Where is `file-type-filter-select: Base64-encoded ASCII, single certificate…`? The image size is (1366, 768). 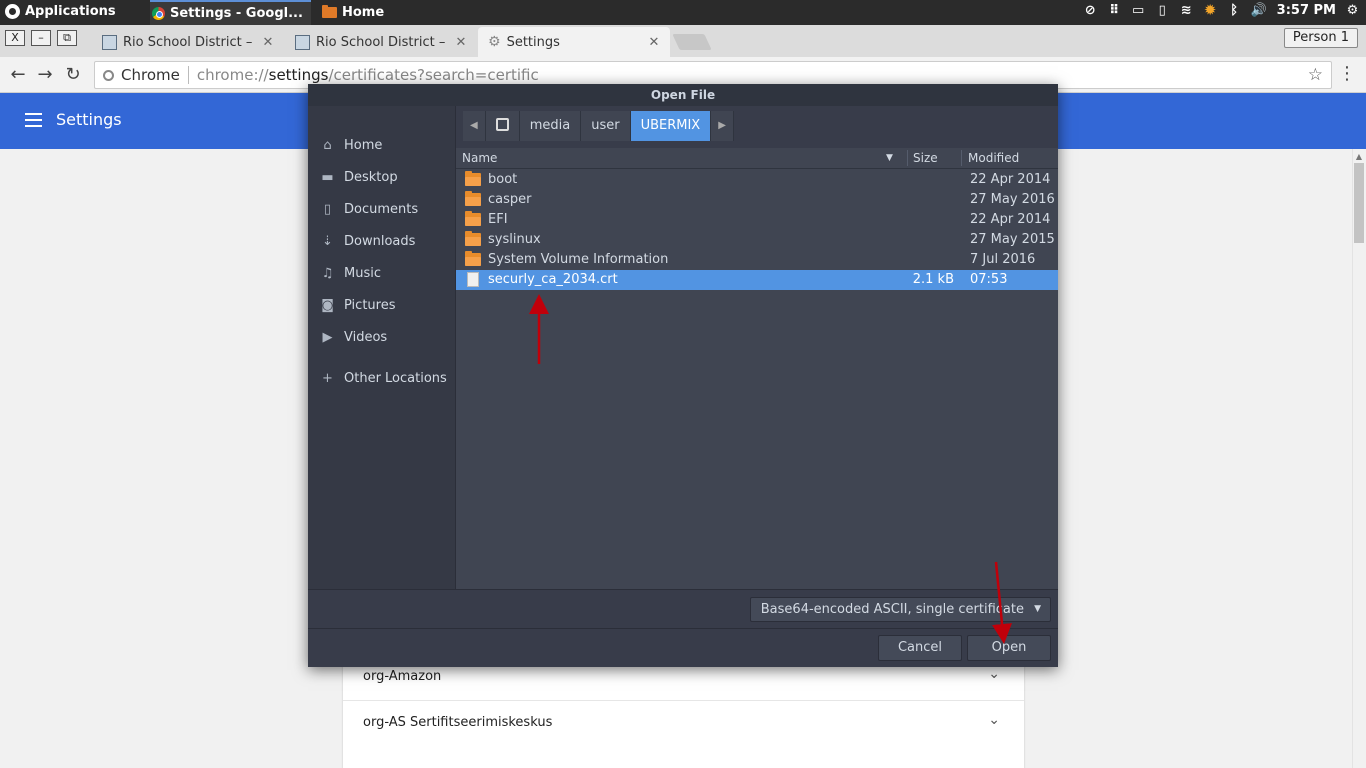 file-type-filter-select: Base64-encoded ASCII, single certificate… is located at coordinates (900, 609).